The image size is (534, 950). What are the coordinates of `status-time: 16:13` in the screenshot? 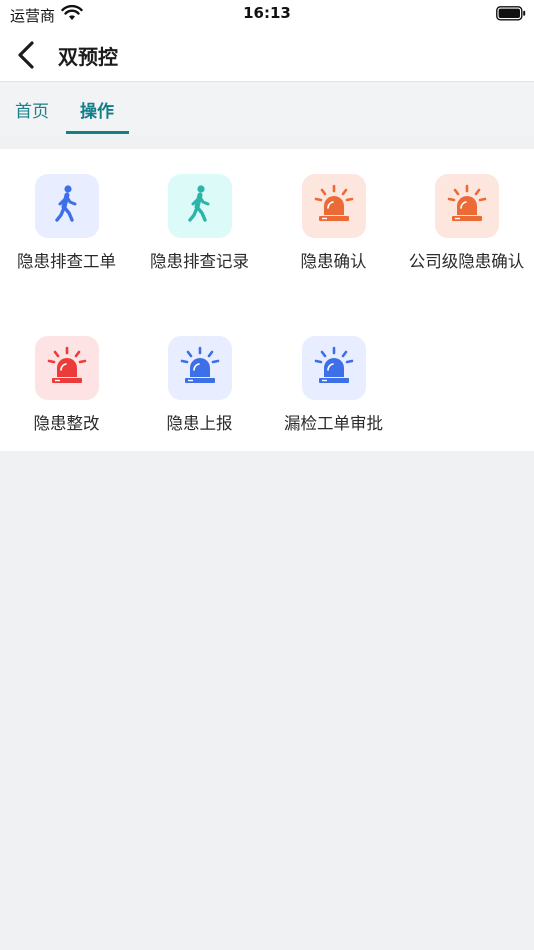 It's located at (267, 13).